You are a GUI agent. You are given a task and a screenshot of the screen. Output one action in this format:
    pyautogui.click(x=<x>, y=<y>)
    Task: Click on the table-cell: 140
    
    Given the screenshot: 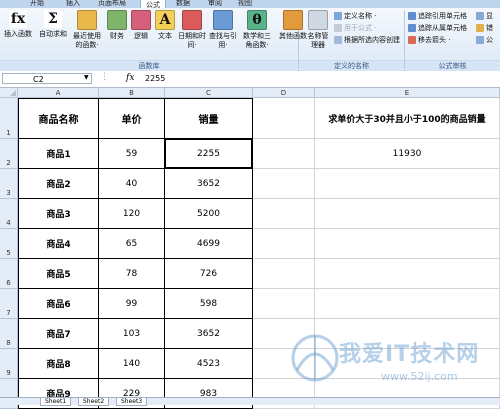 What is the action you would take?
    pyautogui.click(x=132, y=364)
    